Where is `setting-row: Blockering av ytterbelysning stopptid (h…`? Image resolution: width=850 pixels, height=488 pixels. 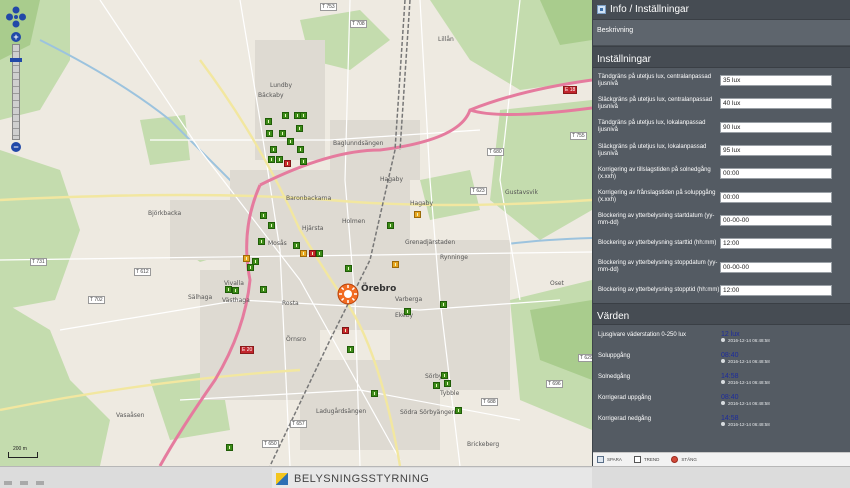
setting-row: Blockering av ytterbelysning stopptid (h… is located at coordinates (721, 290).